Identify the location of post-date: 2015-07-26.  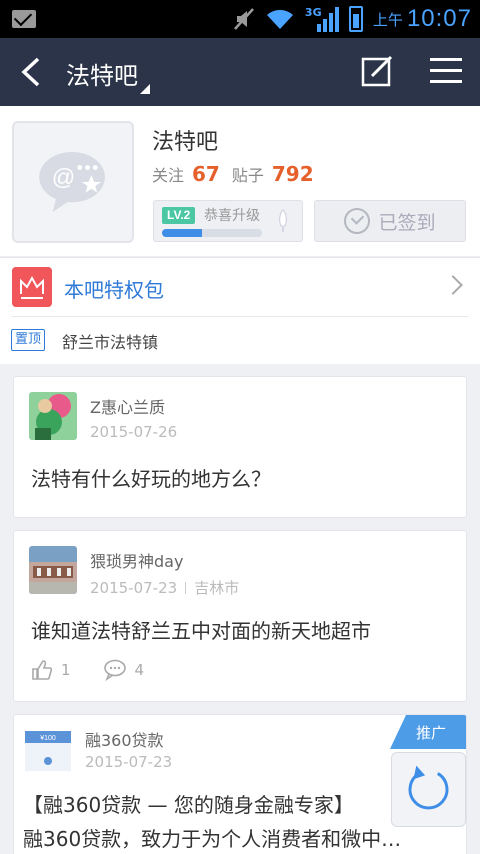
(134, 432).